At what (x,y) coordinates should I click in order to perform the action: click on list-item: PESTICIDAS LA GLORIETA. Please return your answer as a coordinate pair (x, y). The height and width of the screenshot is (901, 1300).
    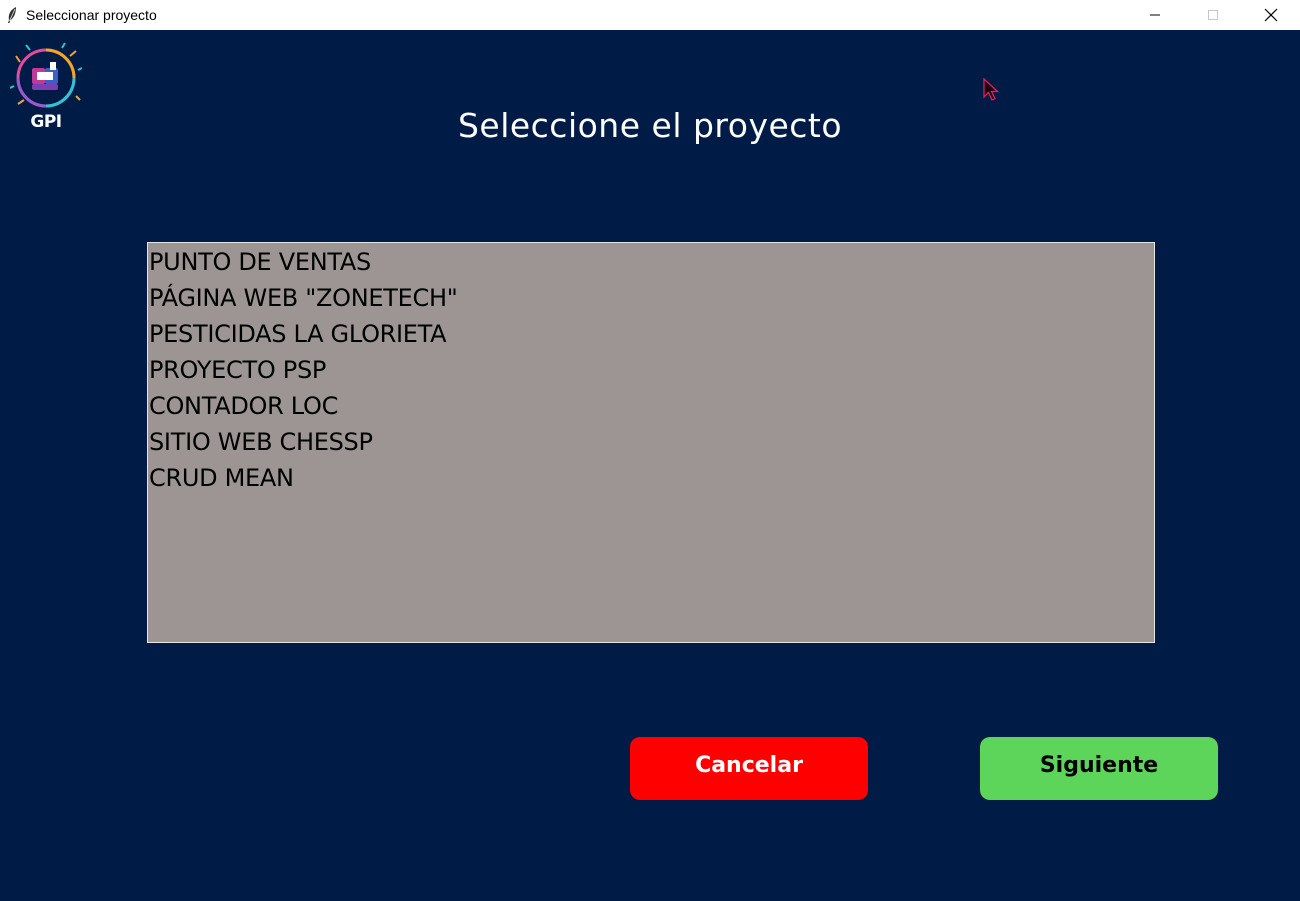
    Looking at the image, I should click on (651, 334).